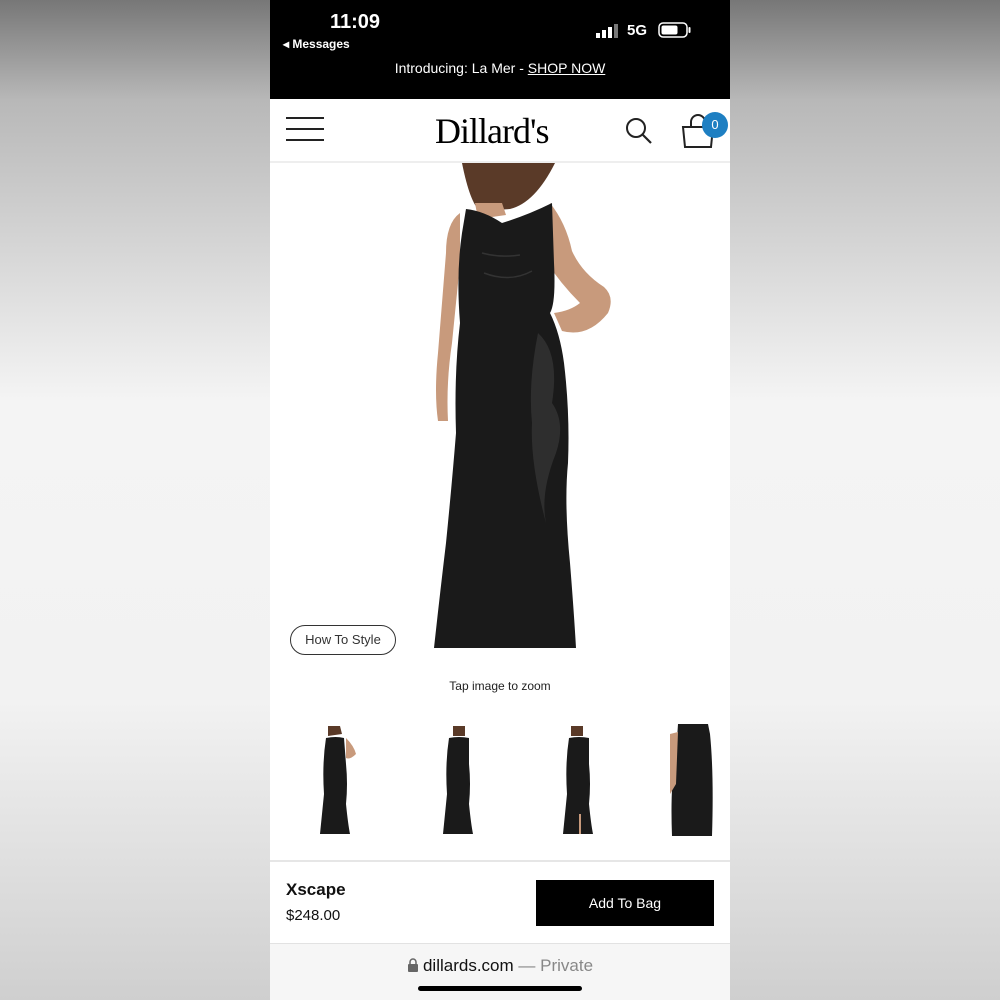 This screenshot has height=1000, width=1000. What do you see at coordinates (692, 781) in the screenshot?
I see `thumbnail-detail` at bounding box center [692, 781].